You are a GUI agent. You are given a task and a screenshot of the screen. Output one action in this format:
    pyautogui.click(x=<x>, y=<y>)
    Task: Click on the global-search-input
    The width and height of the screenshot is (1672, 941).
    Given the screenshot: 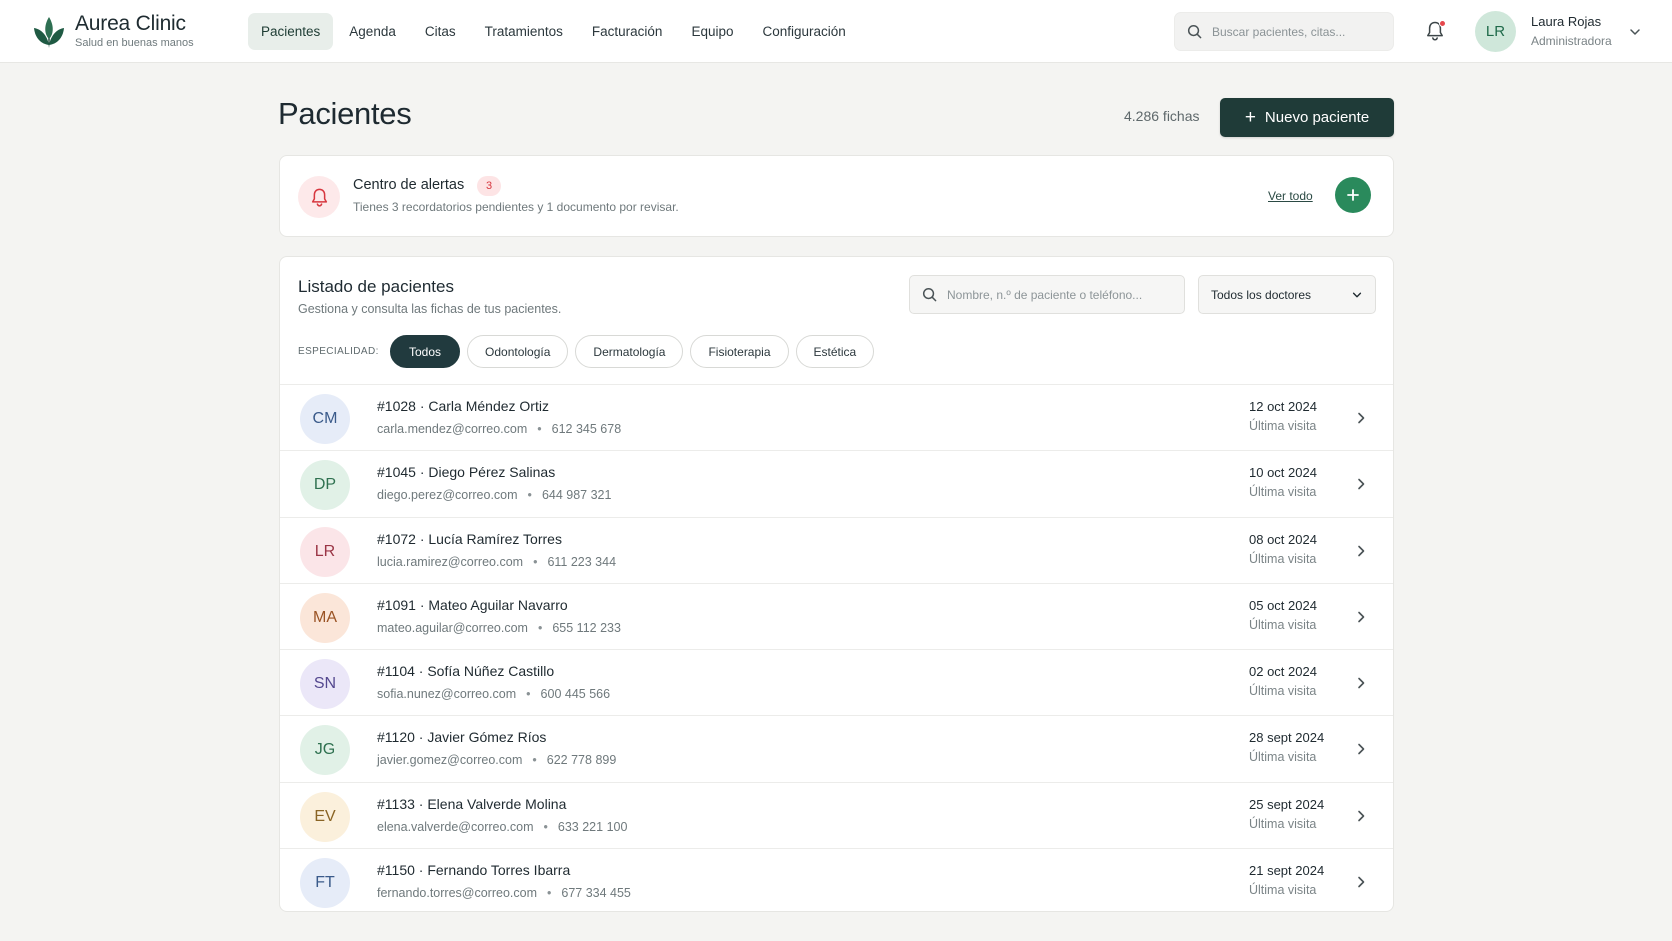 What is the action you would take?
    pyautogui.click(x=1297, y=31)
    